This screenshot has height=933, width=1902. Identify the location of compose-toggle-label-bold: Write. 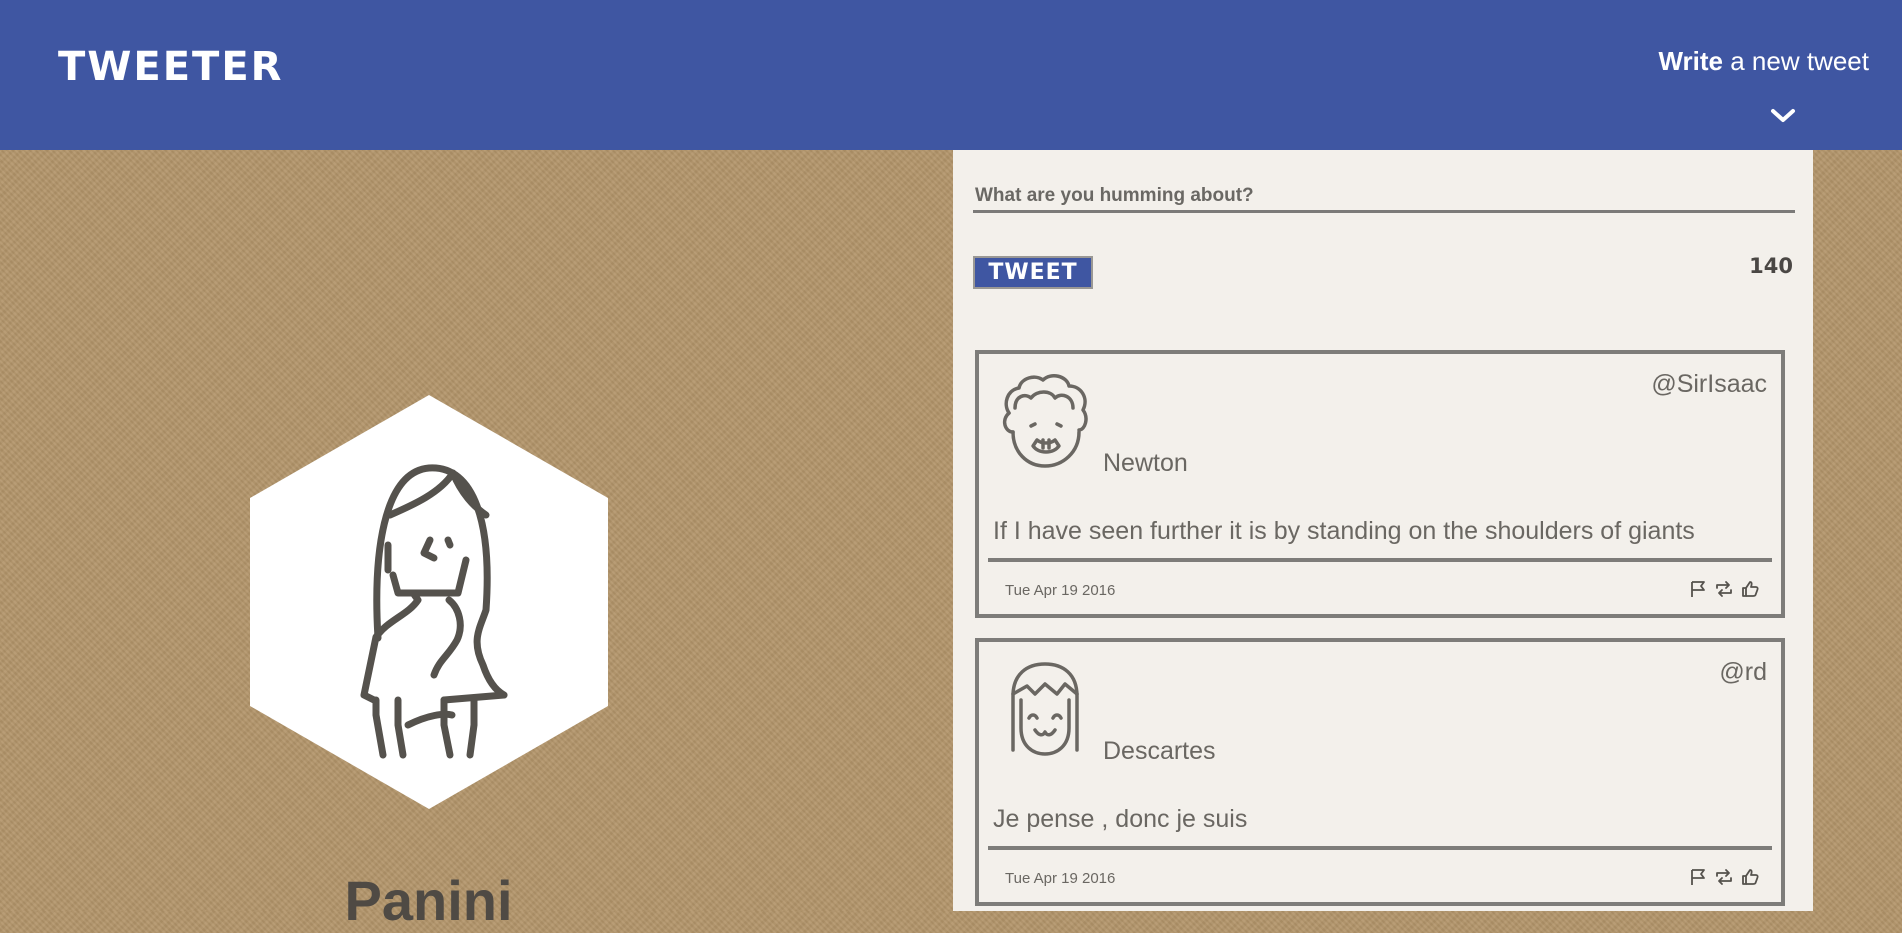
(1691, 61).